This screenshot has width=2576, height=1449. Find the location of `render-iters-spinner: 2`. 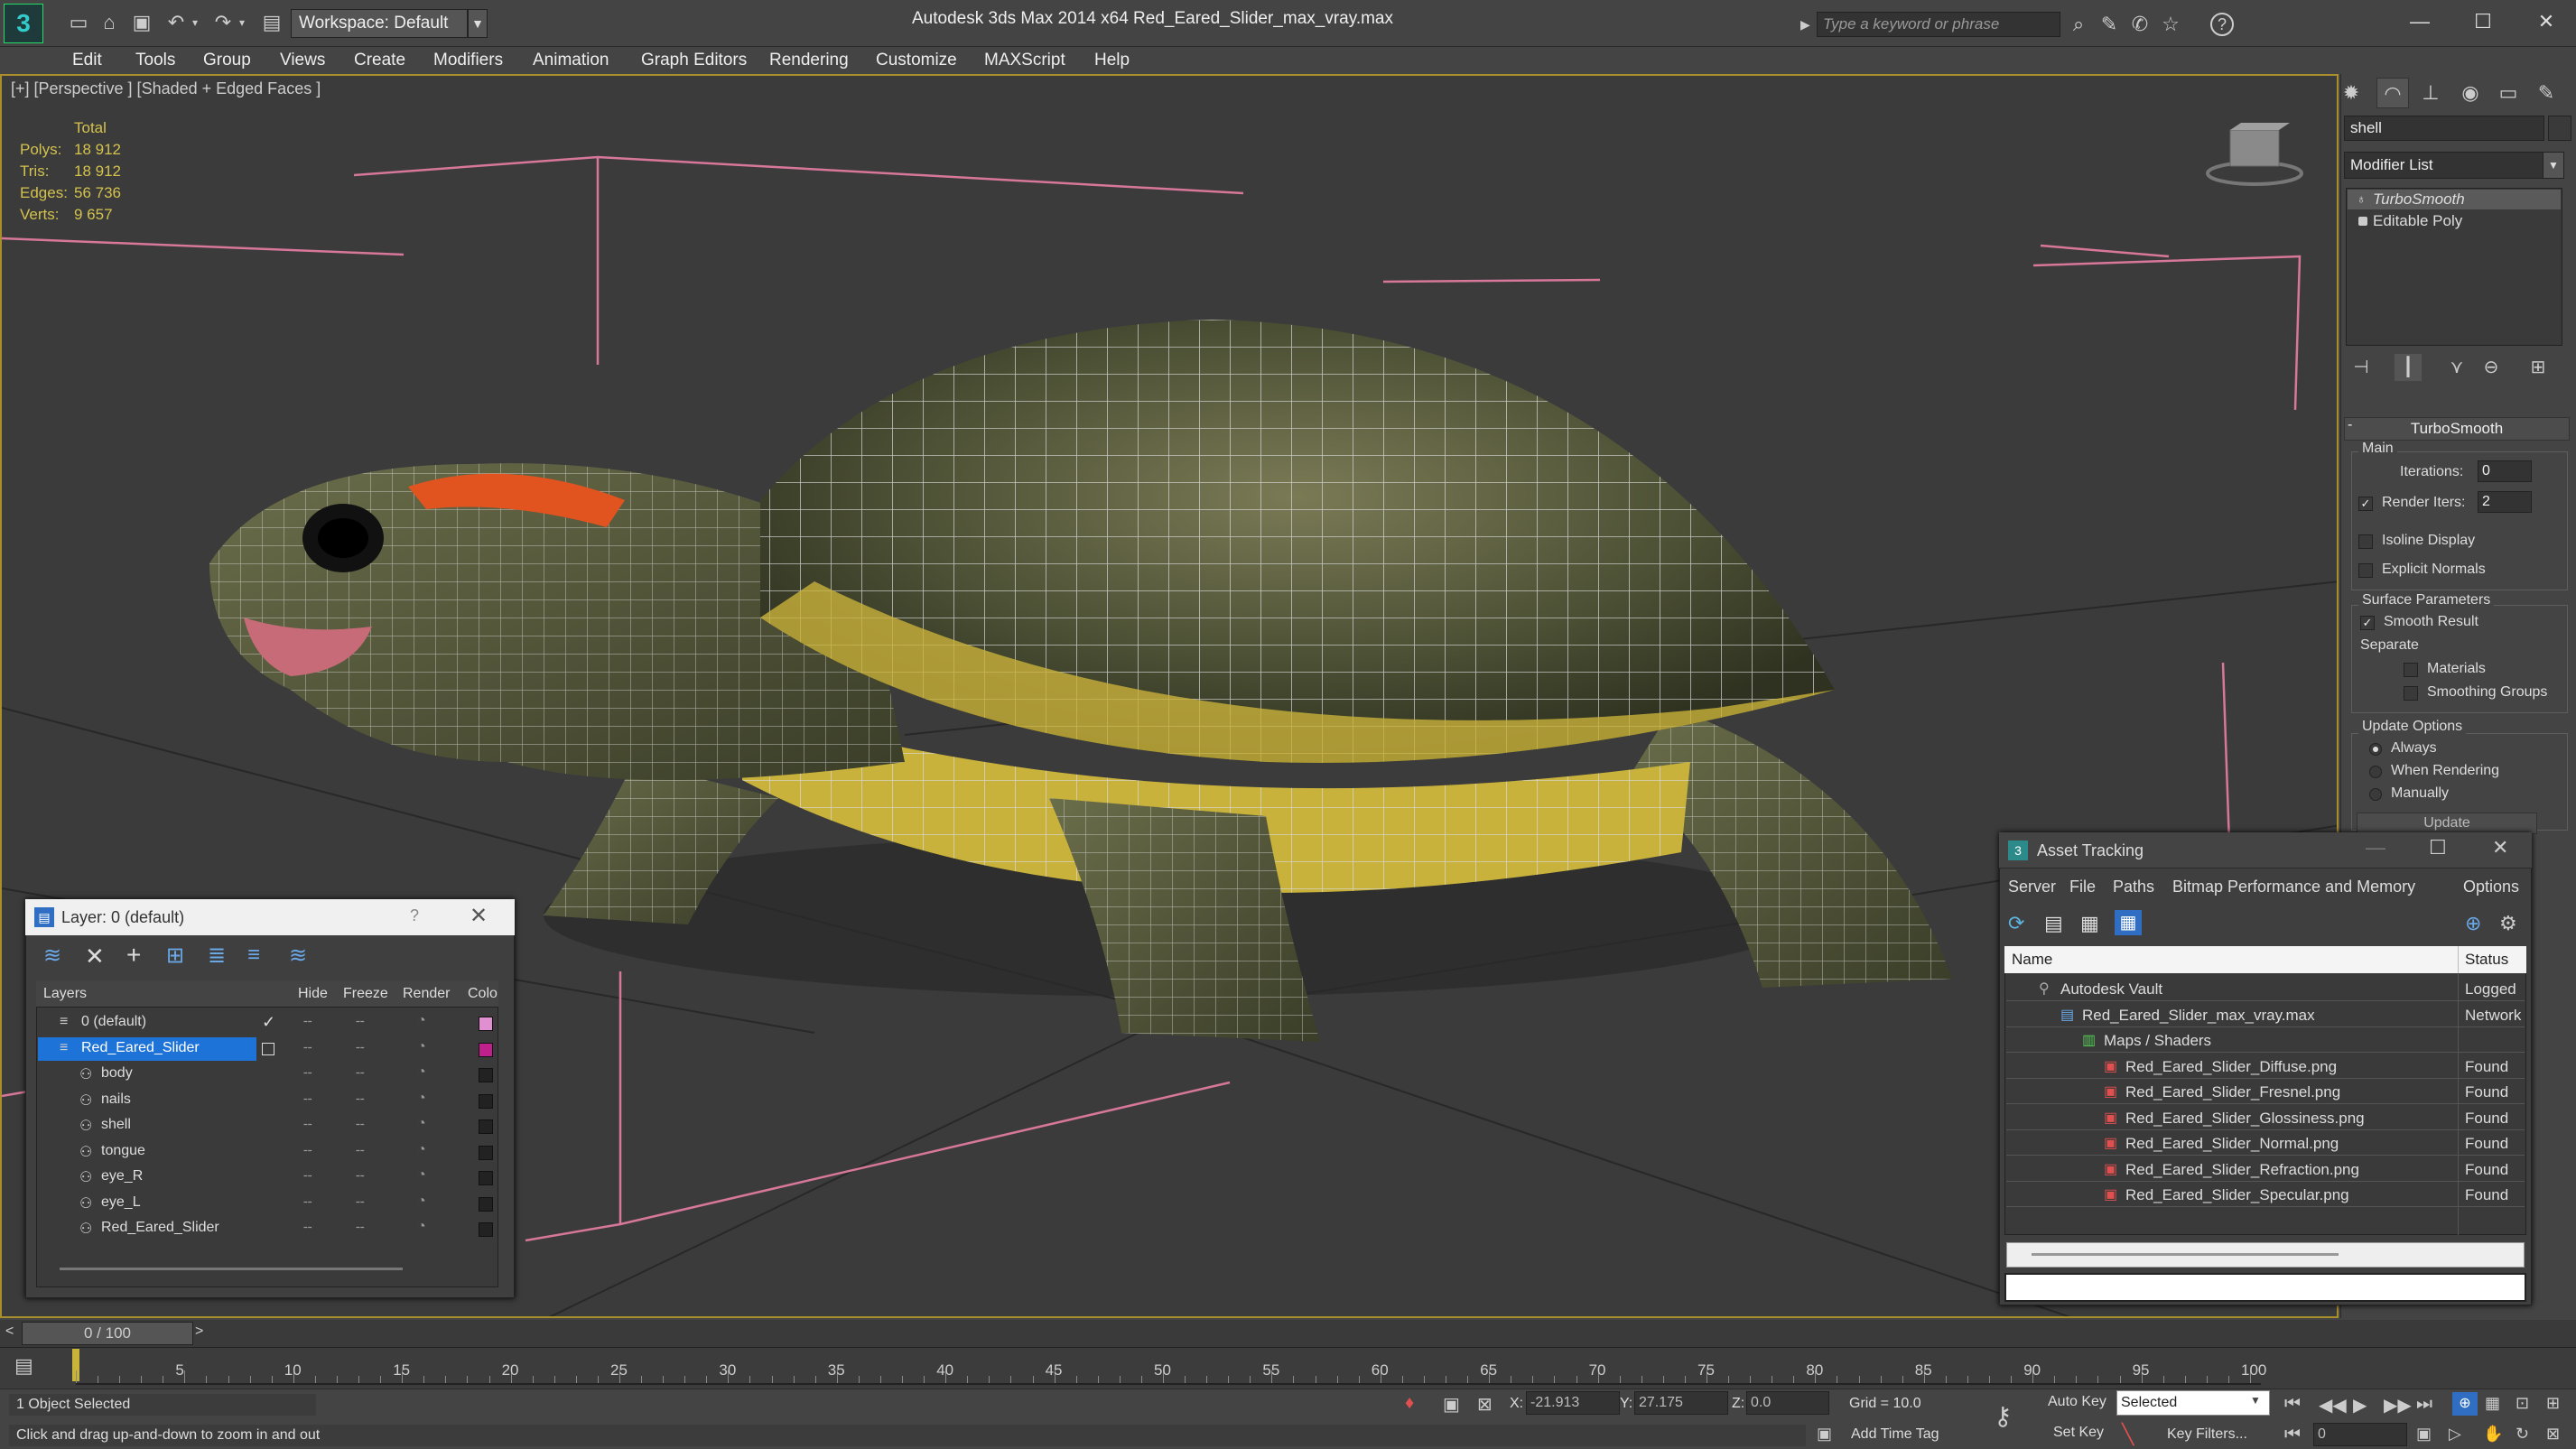

render-iters-spinner: 2 is located at coordinates (2505, 502).